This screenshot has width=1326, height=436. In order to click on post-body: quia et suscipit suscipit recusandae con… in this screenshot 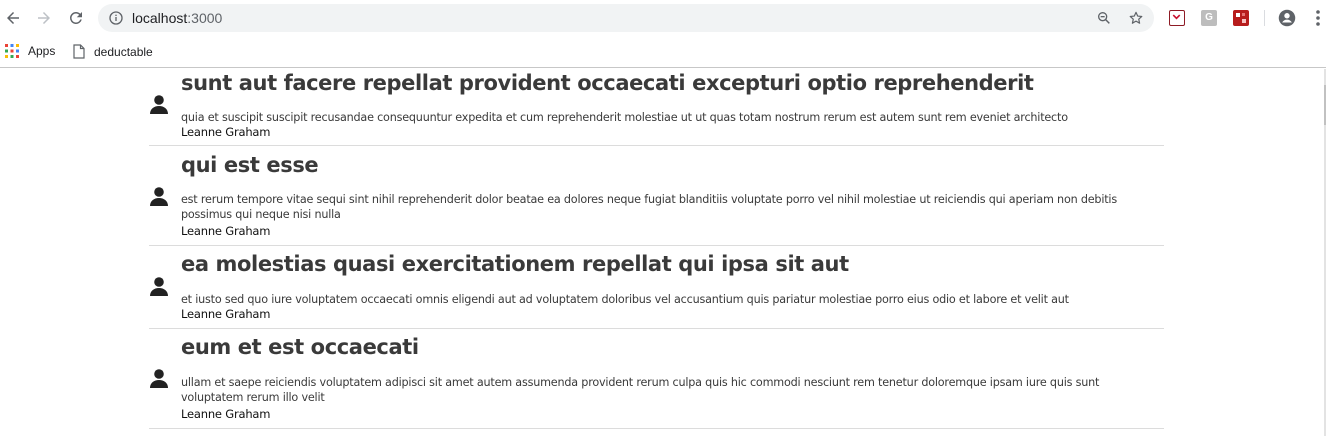, I will do `click(624, 117)`.